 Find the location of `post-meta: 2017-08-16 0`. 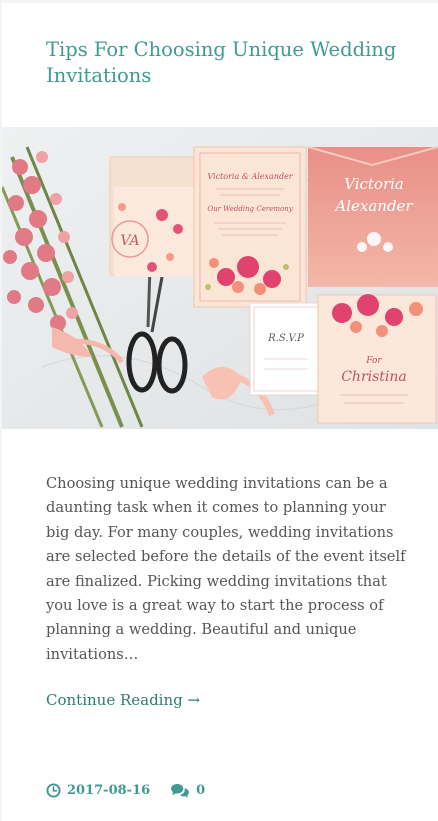

post-meta: 2017-08-16 0 is located at coordinates (125, 790).